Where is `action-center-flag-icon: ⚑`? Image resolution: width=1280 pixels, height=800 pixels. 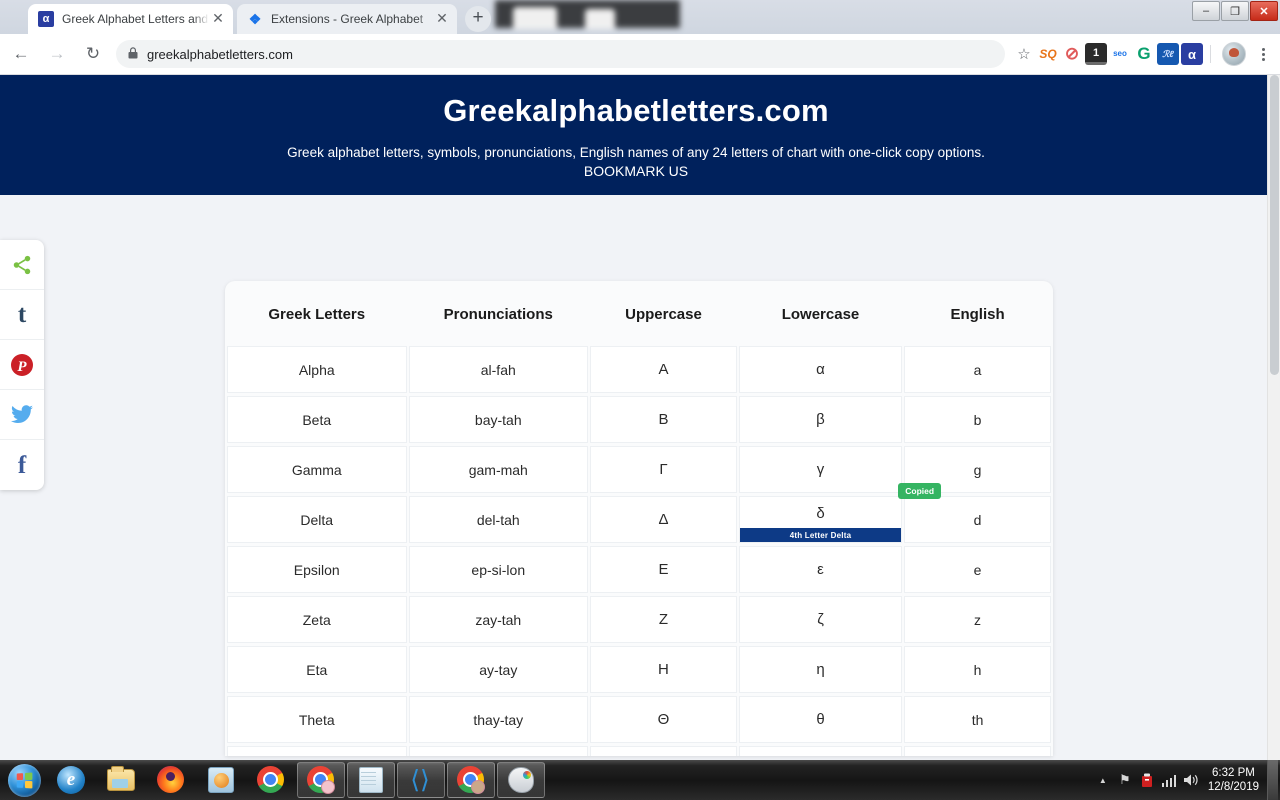 action-center-flag-icon: ⚑ is located at coordinates (1125, 780).